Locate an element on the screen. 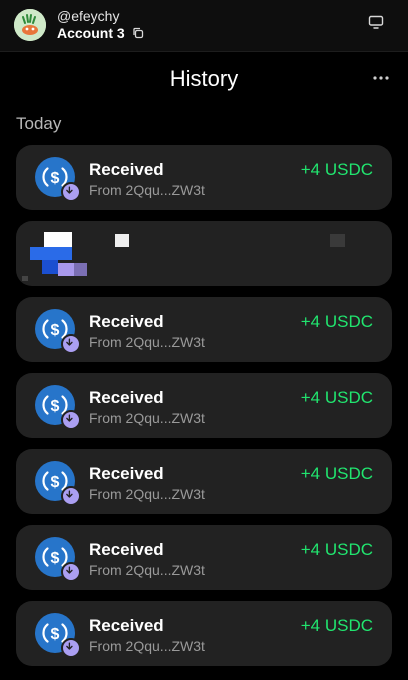 The height and width of the screenshot is (680, 408). copy-icon is located at coordinates (138, 33).